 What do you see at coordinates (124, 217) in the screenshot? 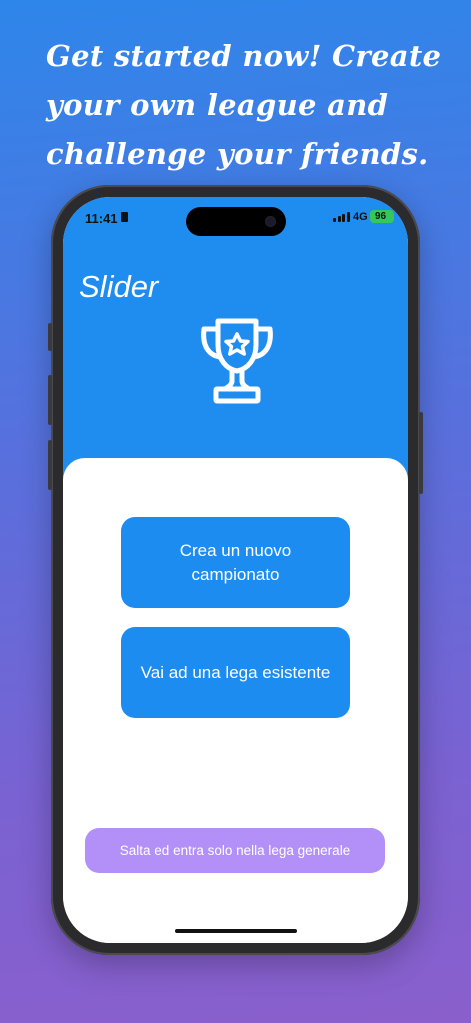
I see `sim-card-icon` at bounding box center [124, 217].